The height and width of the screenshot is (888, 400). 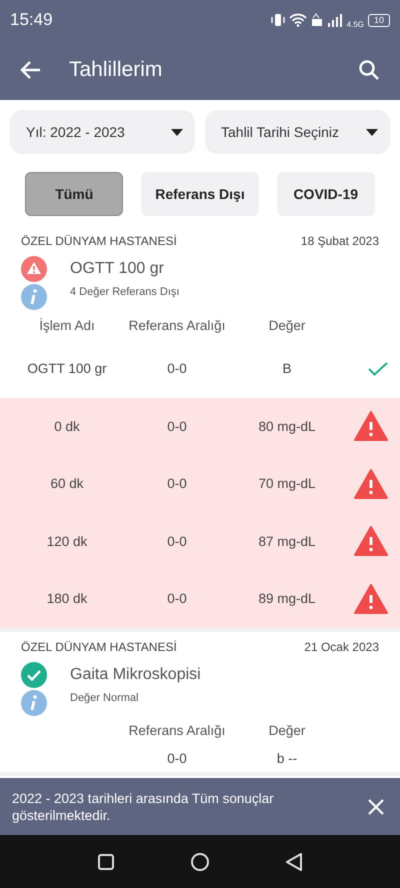 What do you see at coordinates (378, 369) in the screenshot?
I see `checkmark-icon` at bounding box center [378, 369].